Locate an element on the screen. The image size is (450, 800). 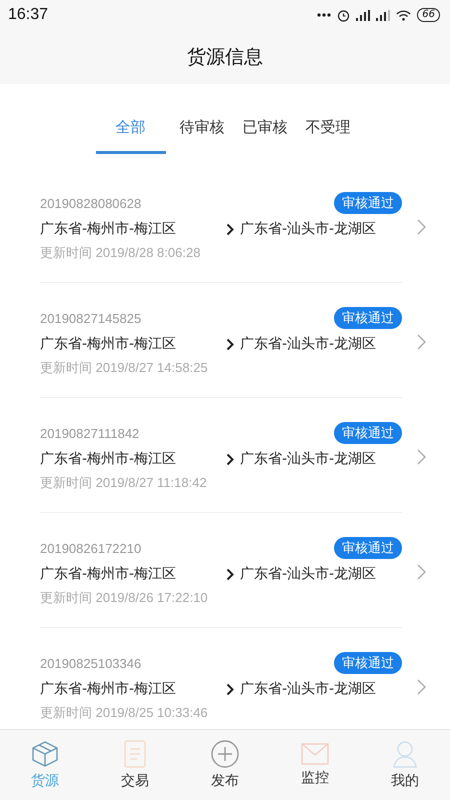
update-time: 更新时间 2019/8/27 11:18:42 is located at coordinates (124, 483).